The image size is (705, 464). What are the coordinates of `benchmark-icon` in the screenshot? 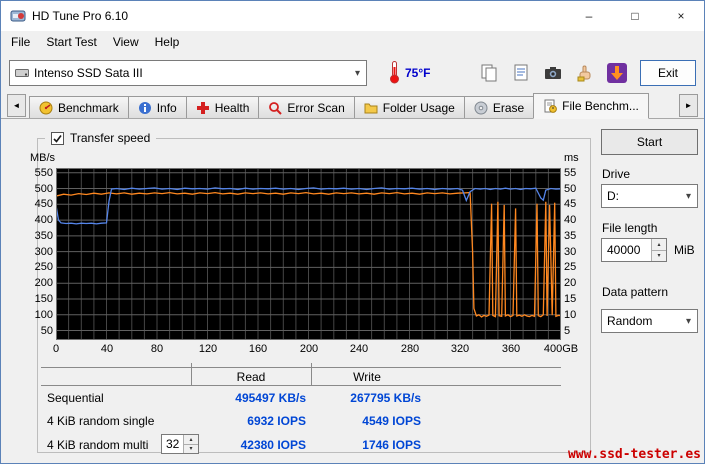 It's located at (46, 108).